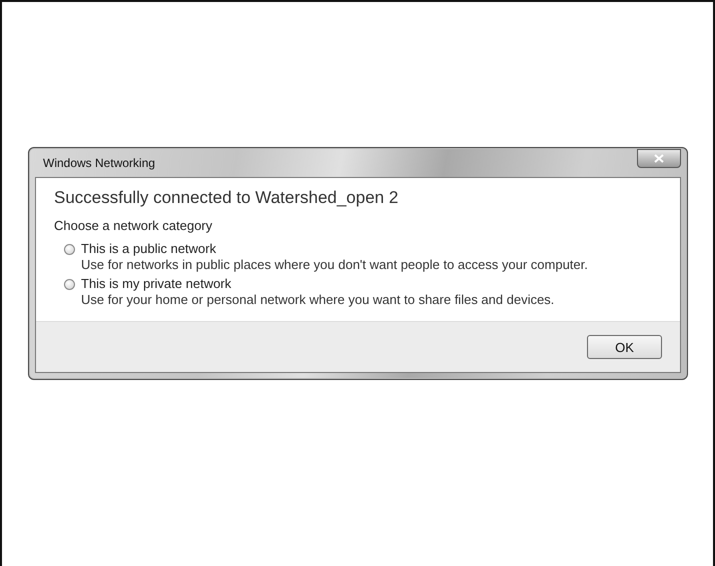 The width and height of the screenshot is (715, 566). I want to click on window-title: Windows Networking, so click(99, 163).